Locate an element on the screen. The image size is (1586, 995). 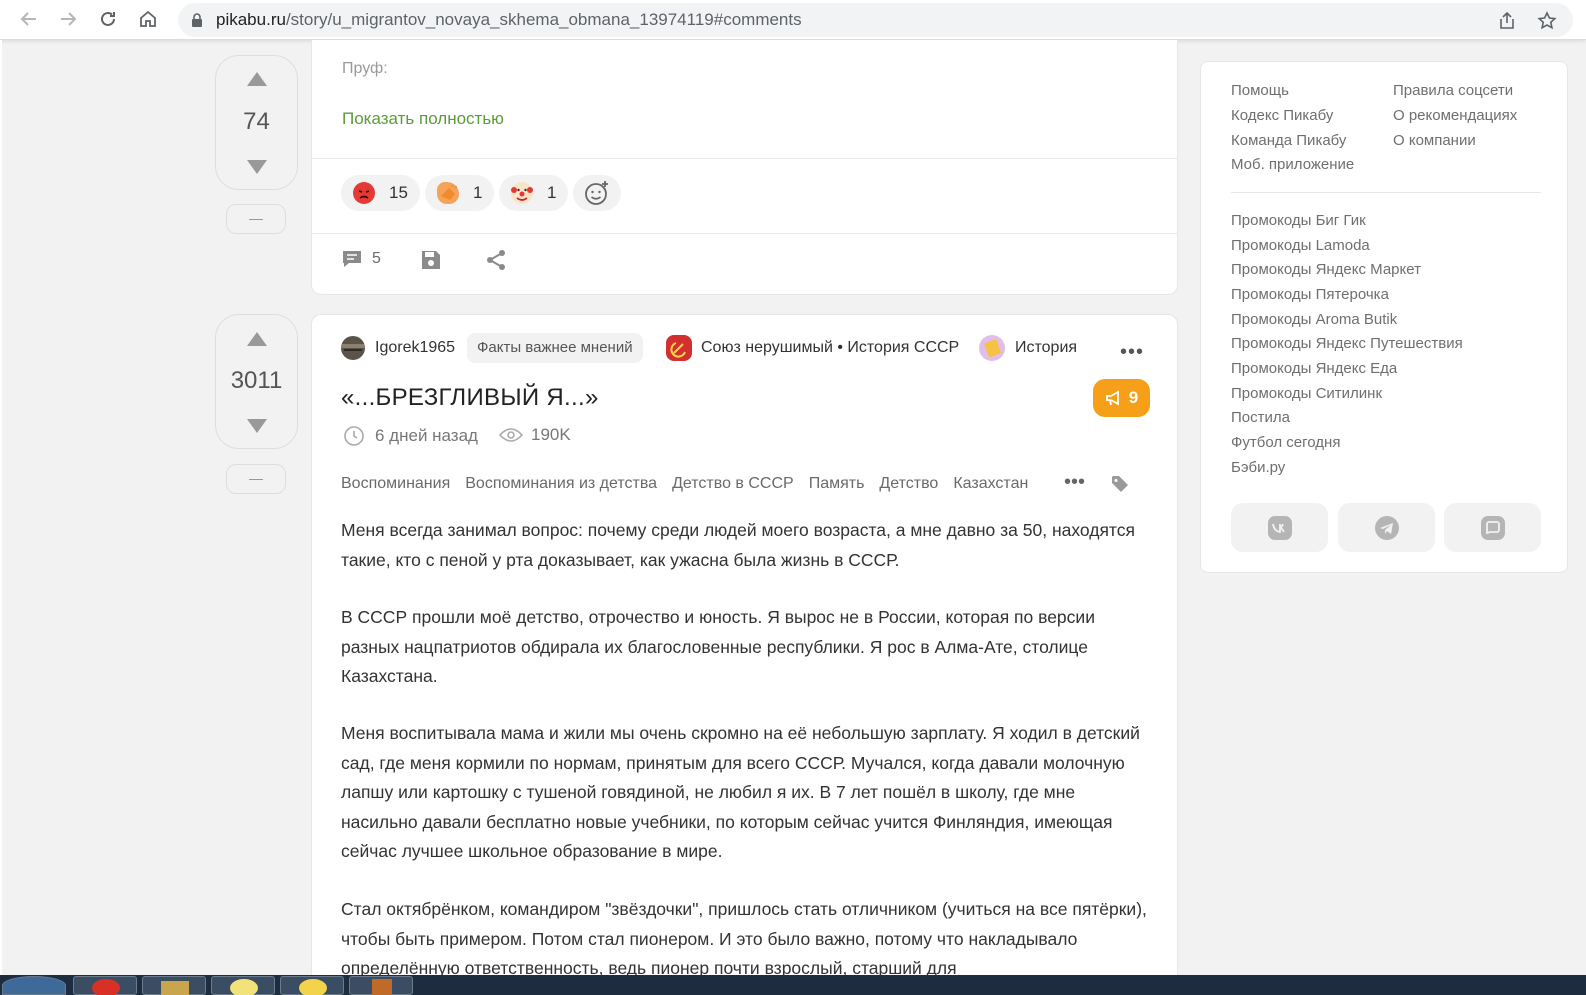
reload-button is located at coordinates (108, 19).